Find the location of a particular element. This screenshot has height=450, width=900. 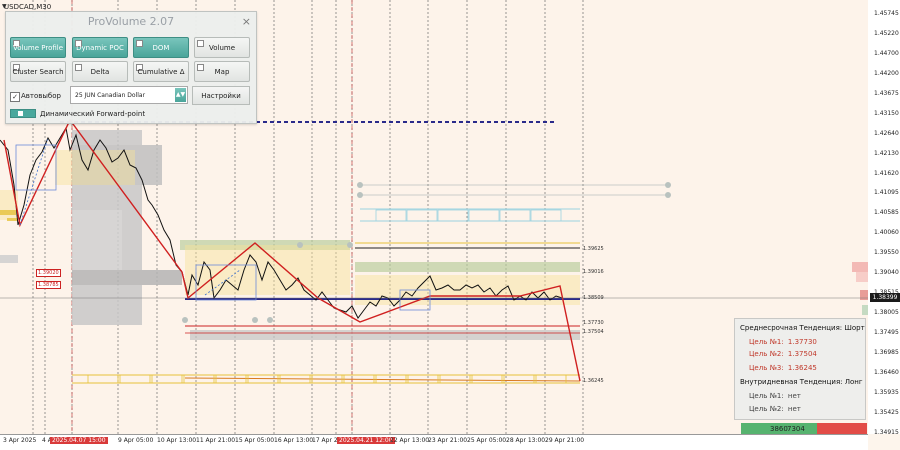

volume-profile-button: Volume Profile is located at coordinates (38, 47).